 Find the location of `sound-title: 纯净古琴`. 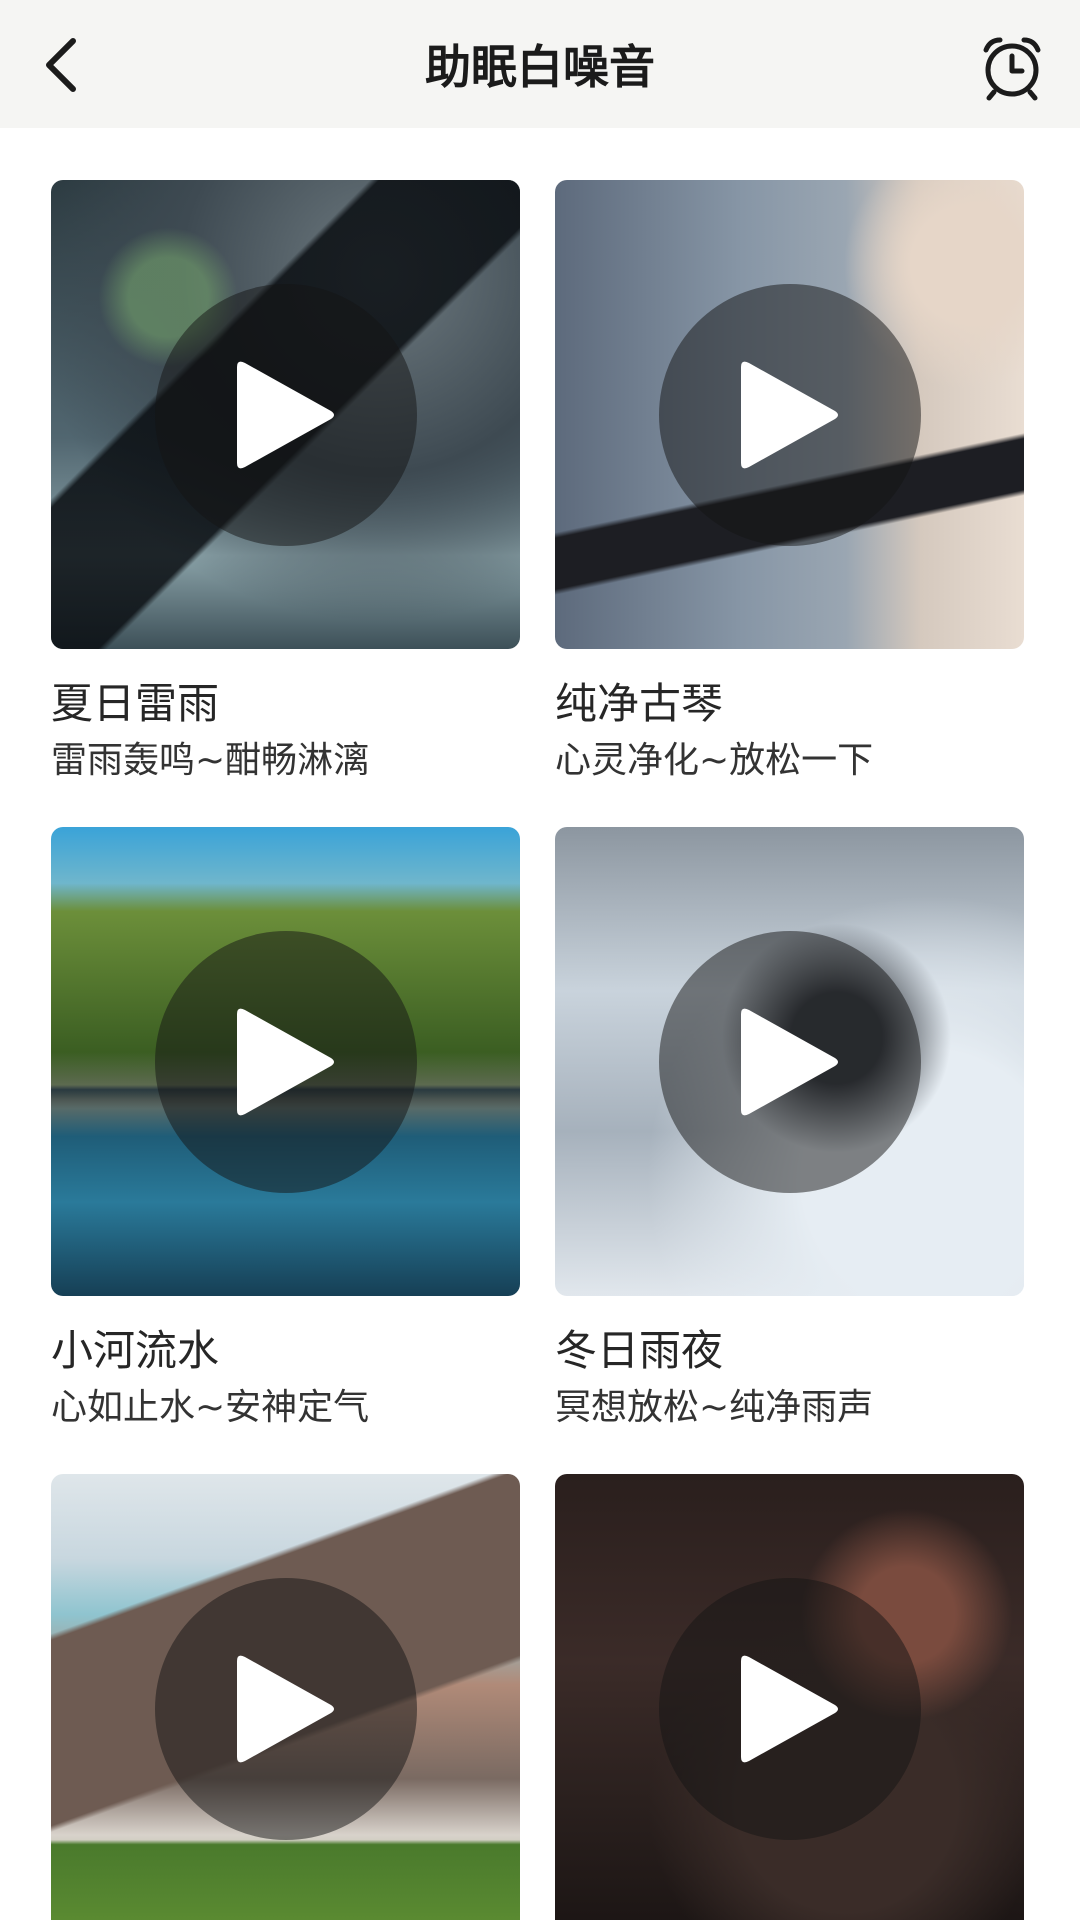

sound-title: 纯净古琴 is located at coordinates (639, 703).